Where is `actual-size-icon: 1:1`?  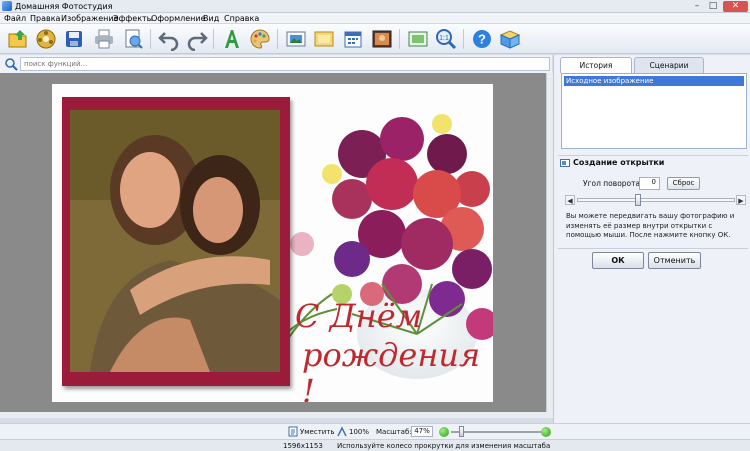
actual-size-icon: 1:1 is located at coordinates (446, 39).